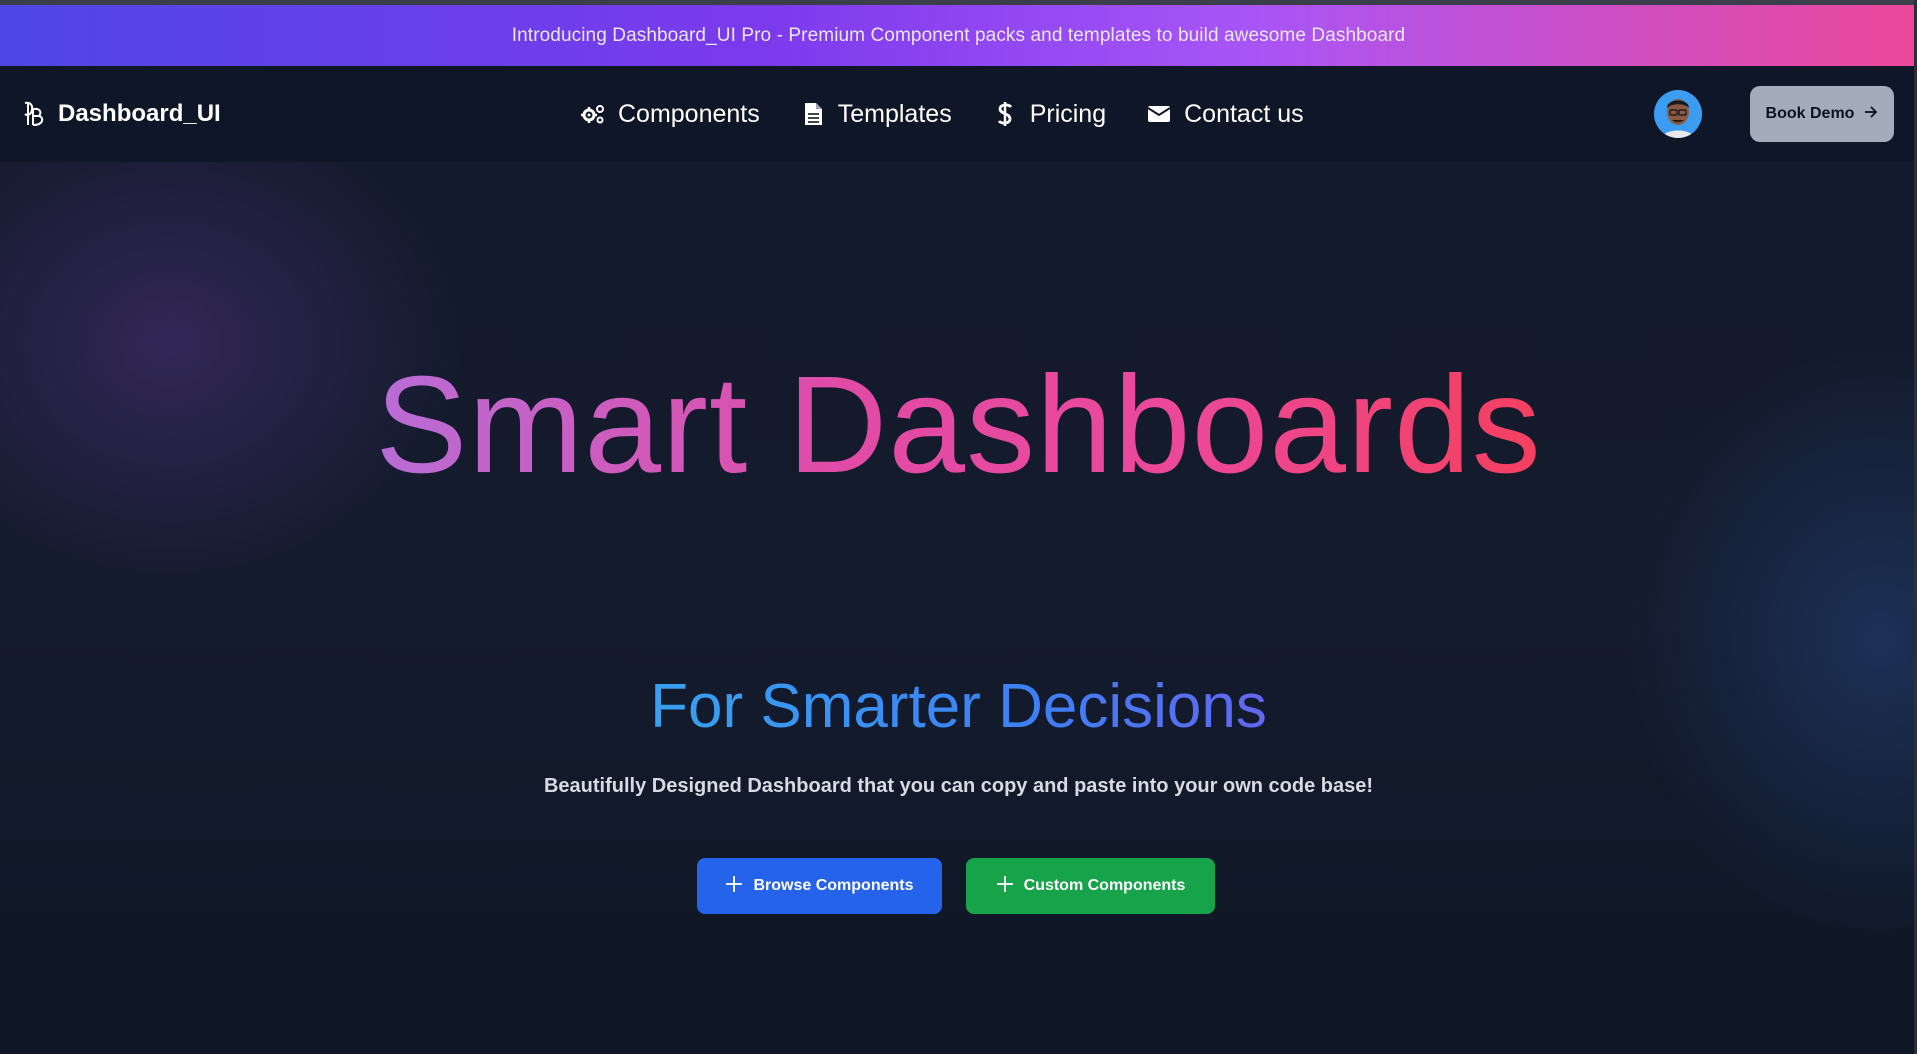 This screenshot has height=1054, width=1917. I want to click on envelope-icon, so click(1159, 114).